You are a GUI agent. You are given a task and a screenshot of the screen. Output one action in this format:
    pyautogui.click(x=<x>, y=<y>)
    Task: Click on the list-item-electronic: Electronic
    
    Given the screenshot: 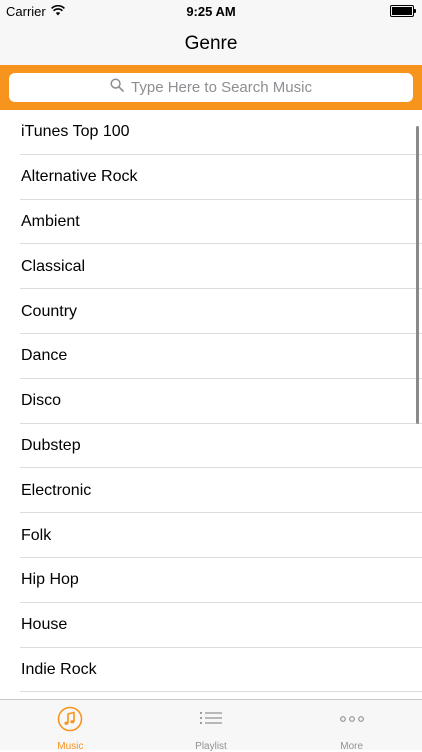 What is the action you would take?
    pyautogui.click(x=211, y=490)
    